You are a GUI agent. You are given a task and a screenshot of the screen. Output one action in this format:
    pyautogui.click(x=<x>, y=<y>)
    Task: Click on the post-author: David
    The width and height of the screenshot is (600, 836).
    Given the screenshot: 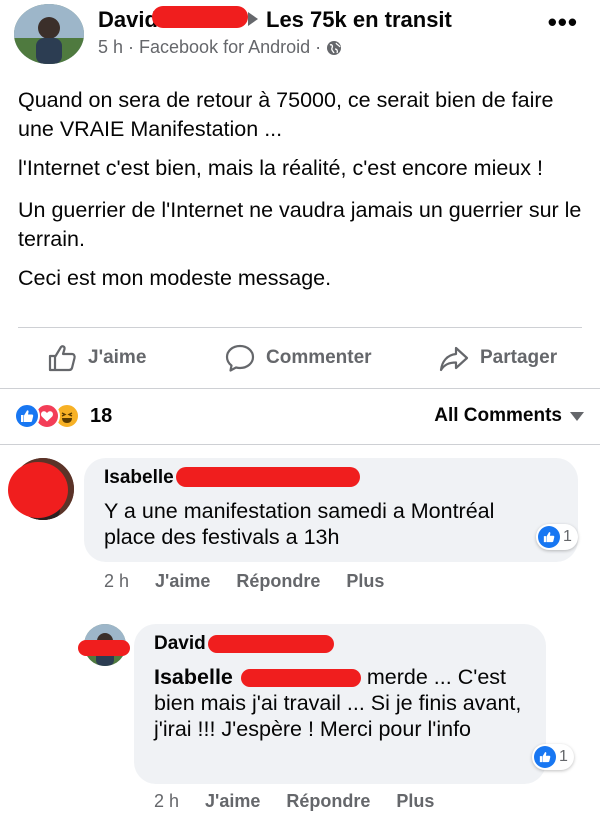 What is the action you would take?
    pyautogui.click(x=128, y=20)
    